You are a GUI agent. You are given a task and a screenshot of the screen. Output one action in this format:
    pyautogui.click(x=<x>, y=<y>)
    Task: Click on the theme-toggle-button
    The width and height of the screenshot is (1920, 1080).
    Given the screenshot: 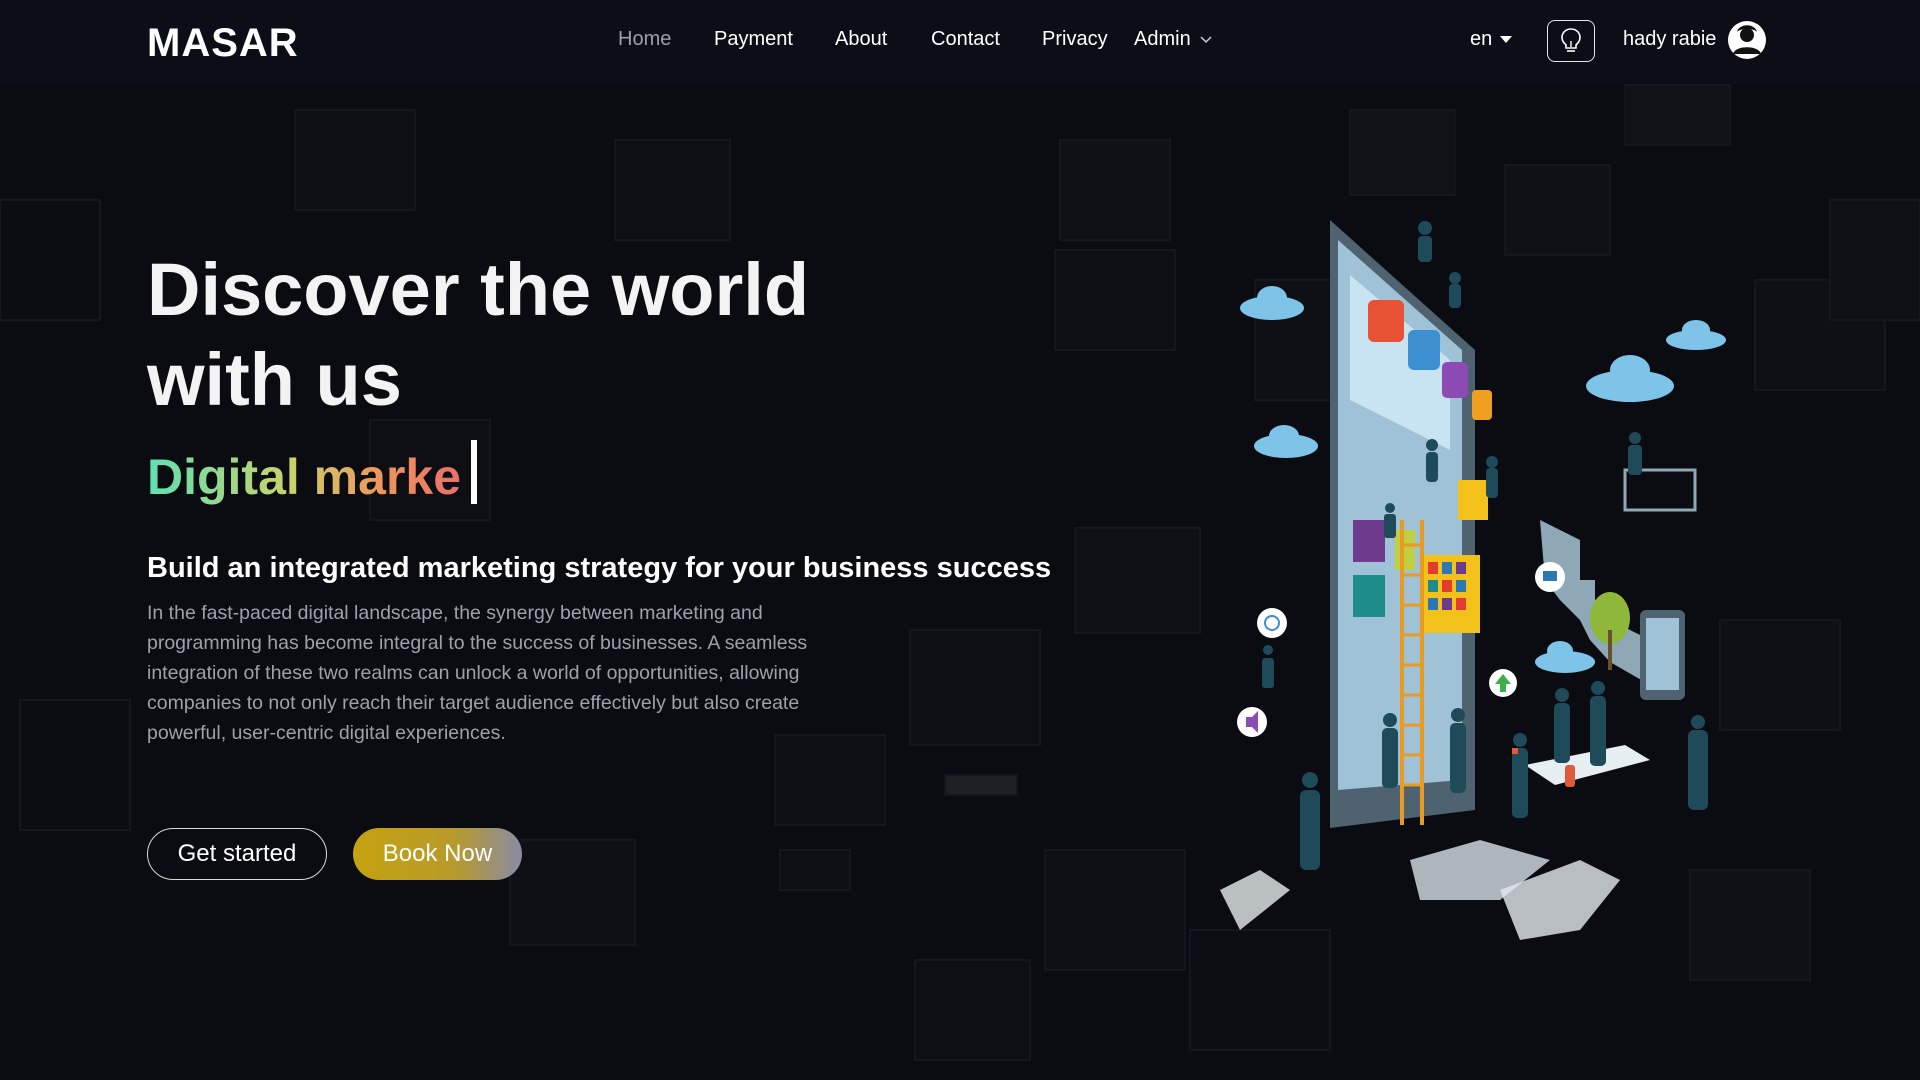 What is the action you would take?
    pyautogui.click(x=1571, y=41)
    